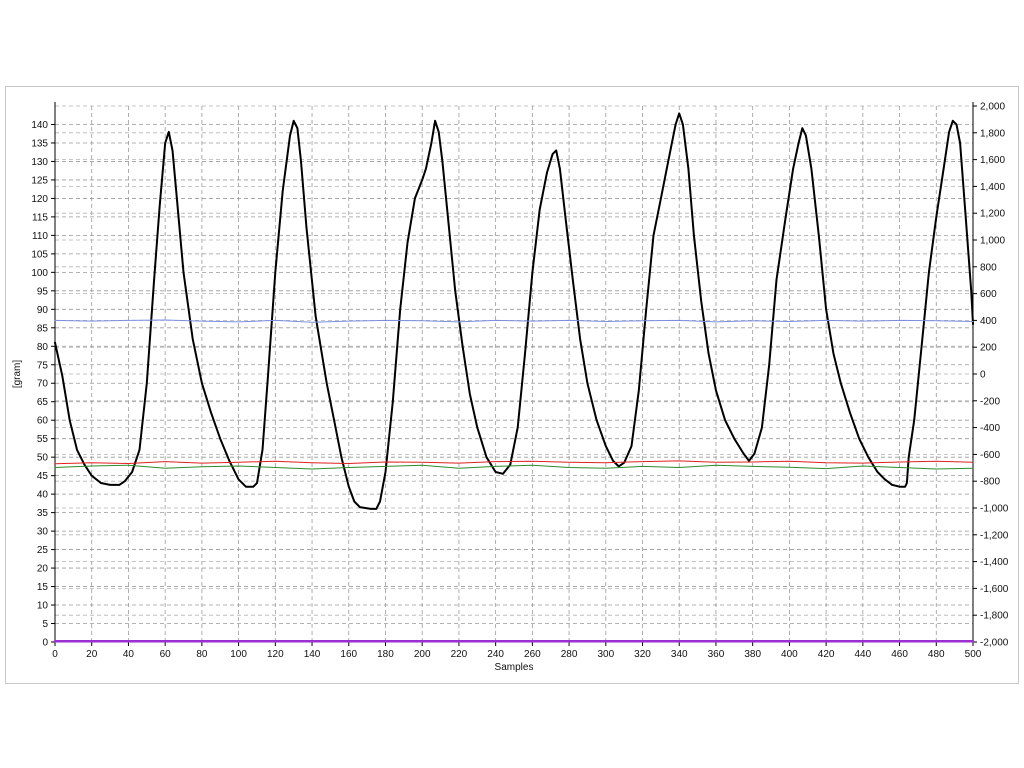 The width and height of the screenshot is (1024, 768). I want to click on x-tick-label: 140, so click(312, 654).